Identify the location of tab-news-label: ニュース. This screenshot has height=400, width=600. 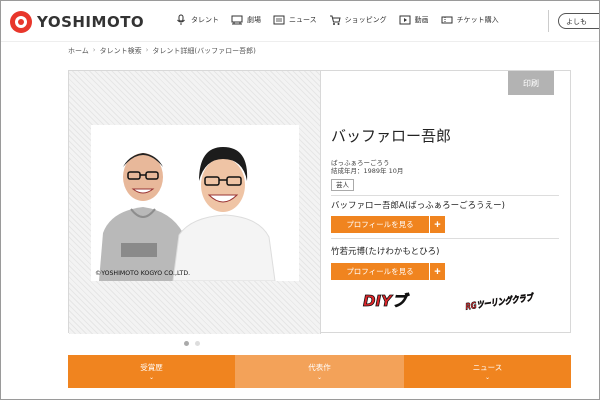
(487, 367).